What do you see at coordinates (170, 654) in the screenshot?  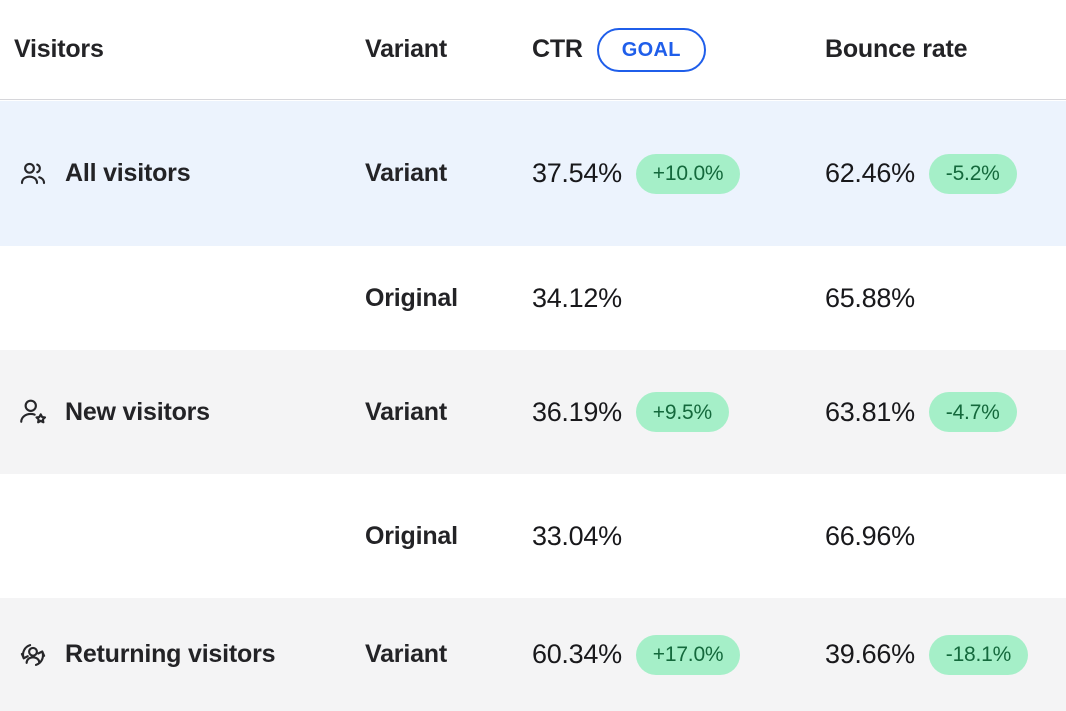 I see `visitor-segment-label: Returning visitors` at bounding box center [170, 654].